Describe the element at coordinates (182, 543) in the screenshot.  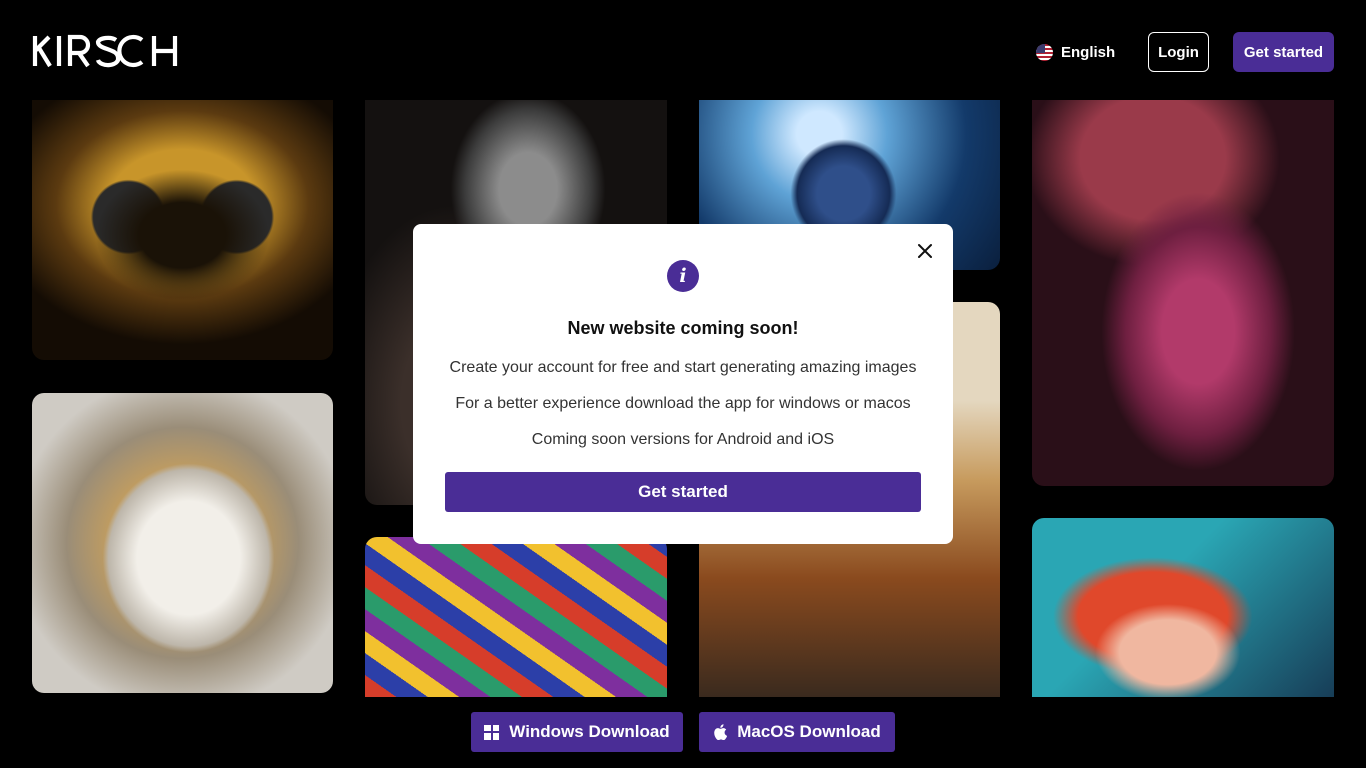
I see `gallery-image-wolf` at that location.